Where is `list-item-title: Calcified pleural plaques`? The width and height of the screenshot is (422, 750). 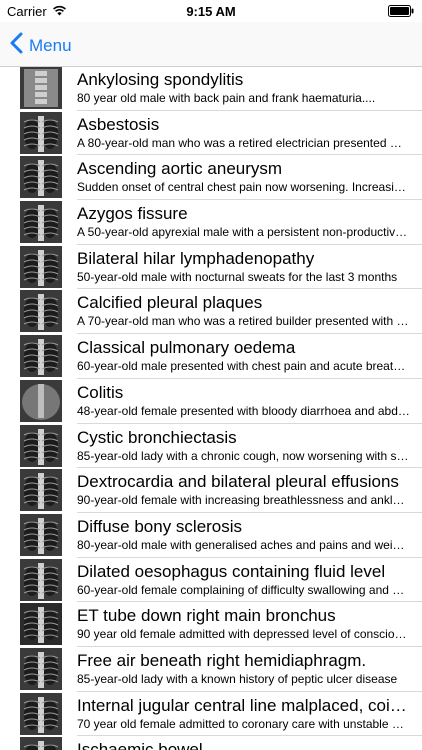 list-item-title: Calcified pleural plaques is located at coordinates (170, 303).